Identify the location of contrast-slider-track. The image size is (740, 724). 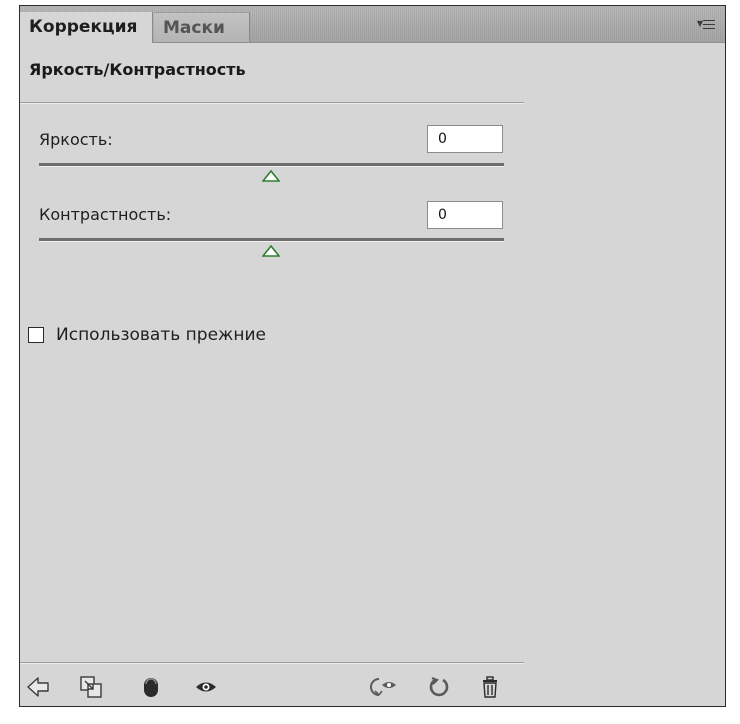
(271, 240).